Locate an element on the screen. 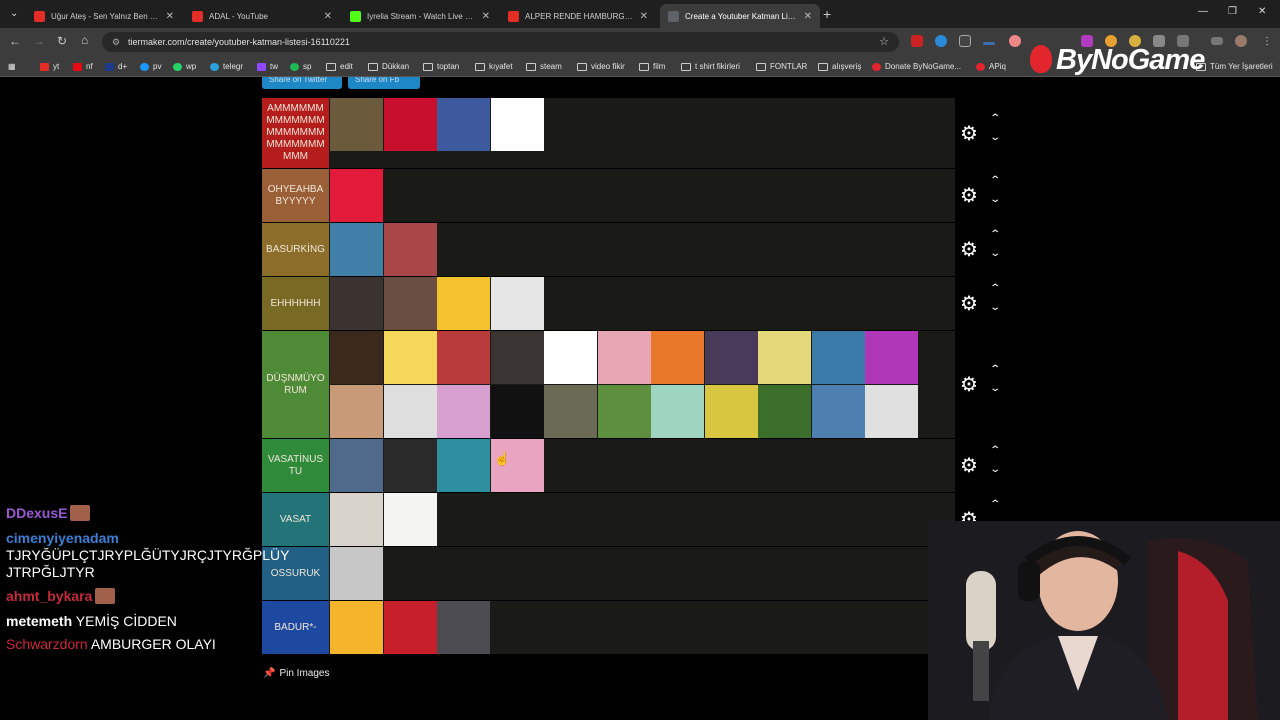 The height and width of the screenshot is (720, 1280). bookmark-2: d+ is located at coordinates (116, 66).